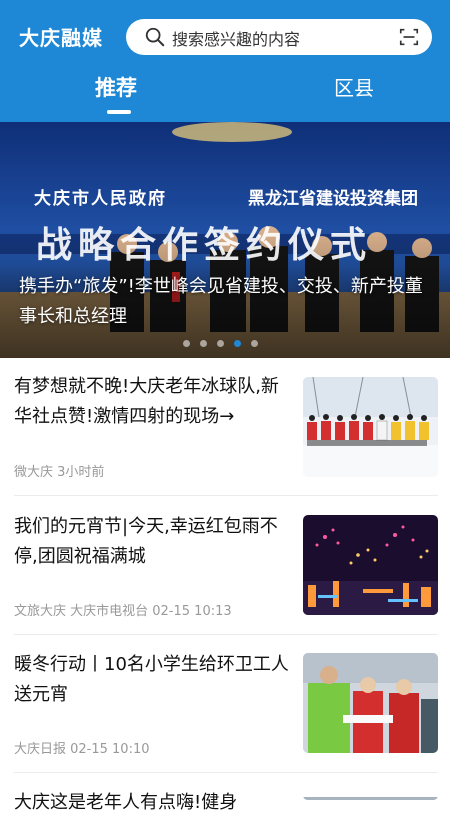 This screenshot has width=450, height=818. What do you see at coordinates (116, 87) in the screenshot?
I see `tab-recommend: 推荐` at bounding box center [116, 87].